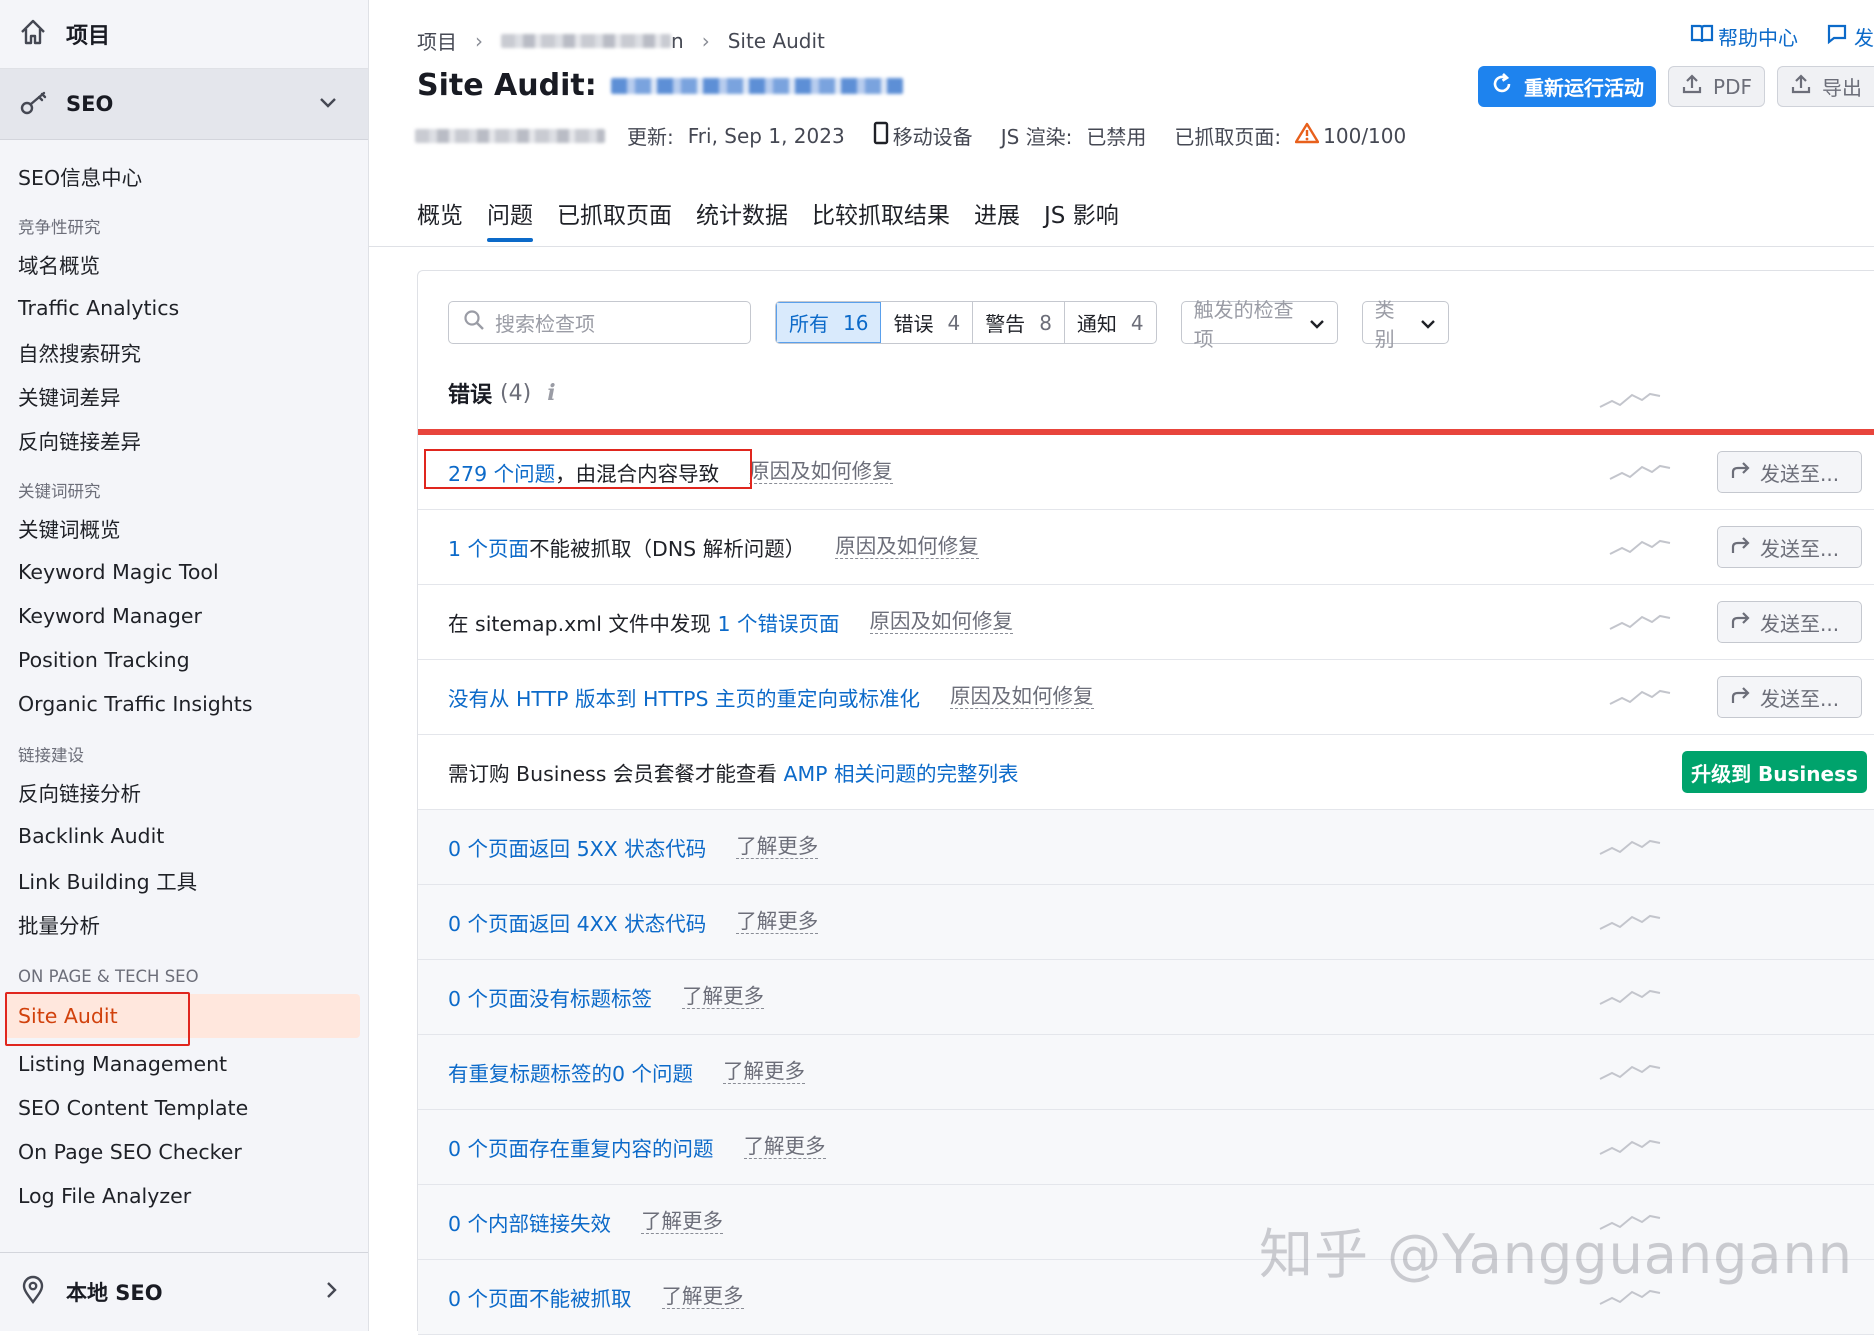 This screenshot has width=1874, height=1335. I want to click on tab: 比较抓取结果, so click(881, 219).